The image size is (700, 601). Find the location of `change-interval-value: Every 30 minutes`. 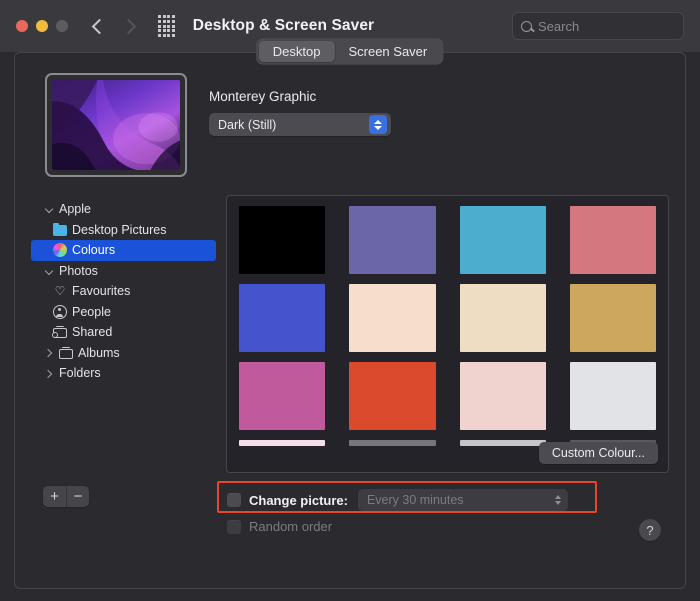

change-interval-value: Every 30 minutes is located at coordinates (415, 500).